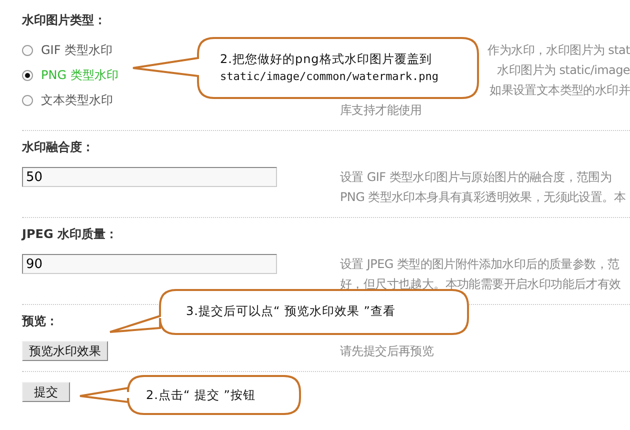 The width and height of the screenshot is (630, 430). What do you see at coordinates (201, 395) in the screenshot?
I see `callout-text: 2.点击“ 提交 ”按钮` at bounding box center [201, 395].